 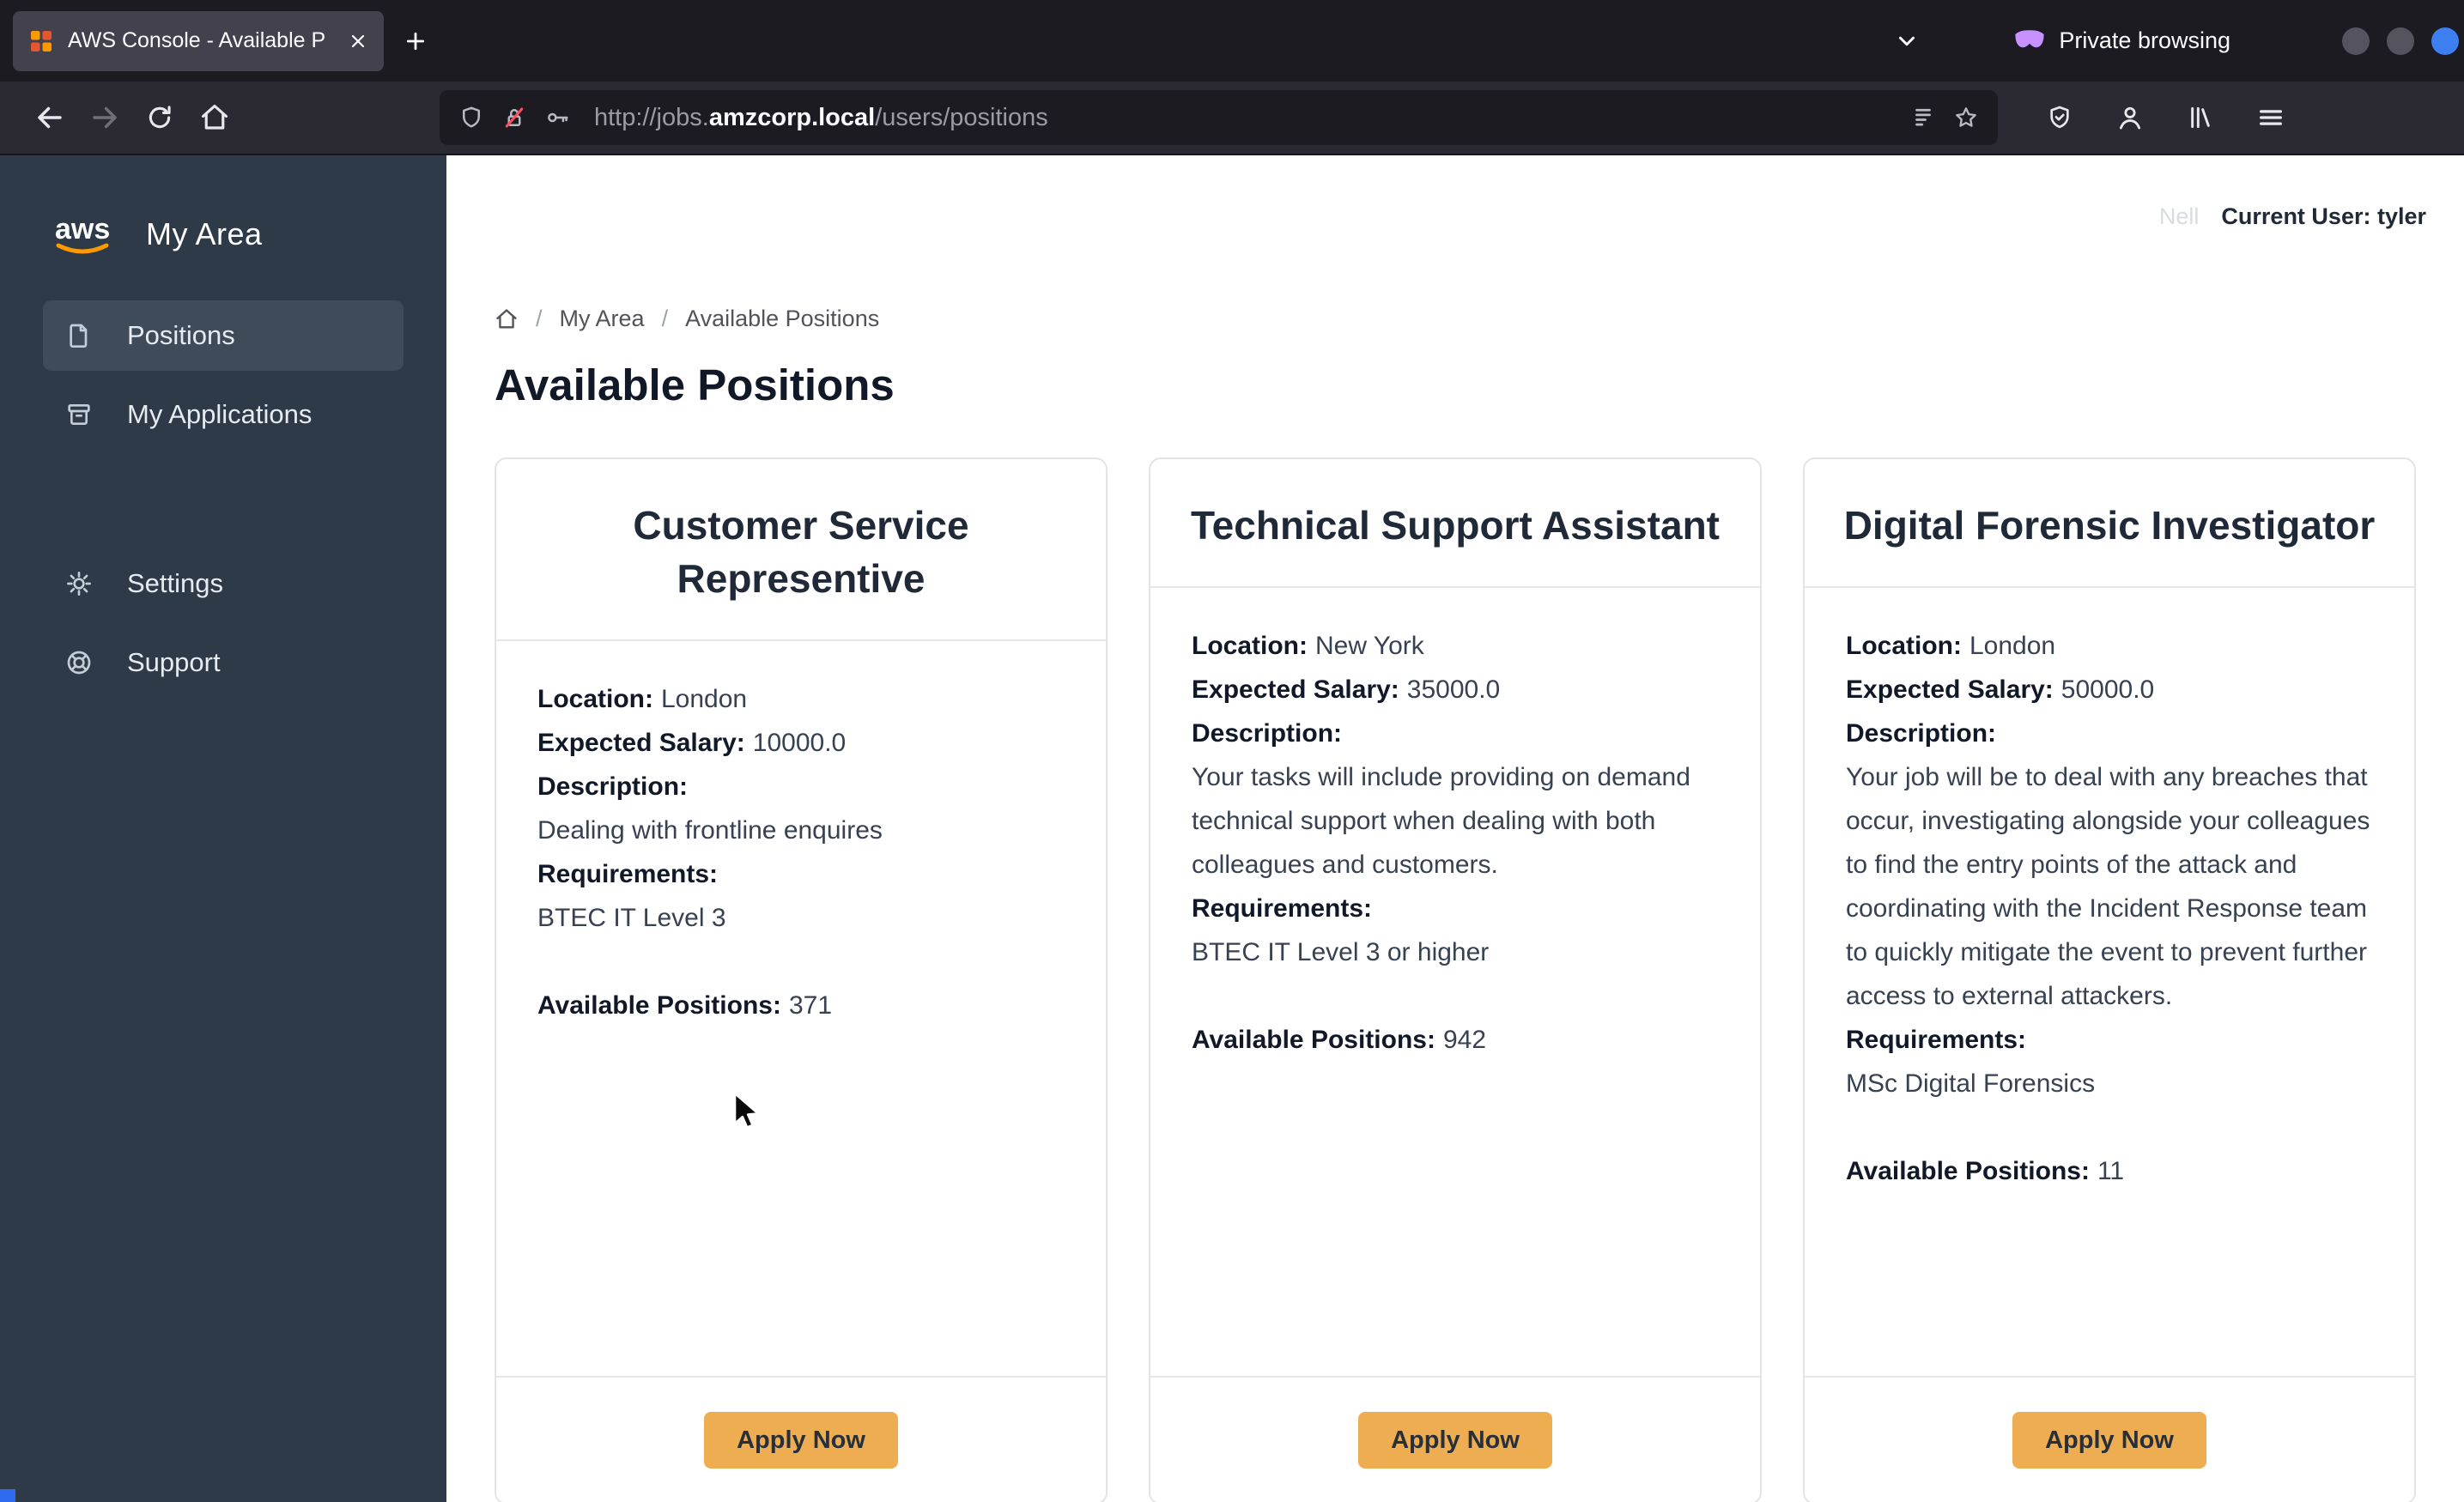 I want to click on breadcrumb-my-area: My Area, so click(x=602, y=319).